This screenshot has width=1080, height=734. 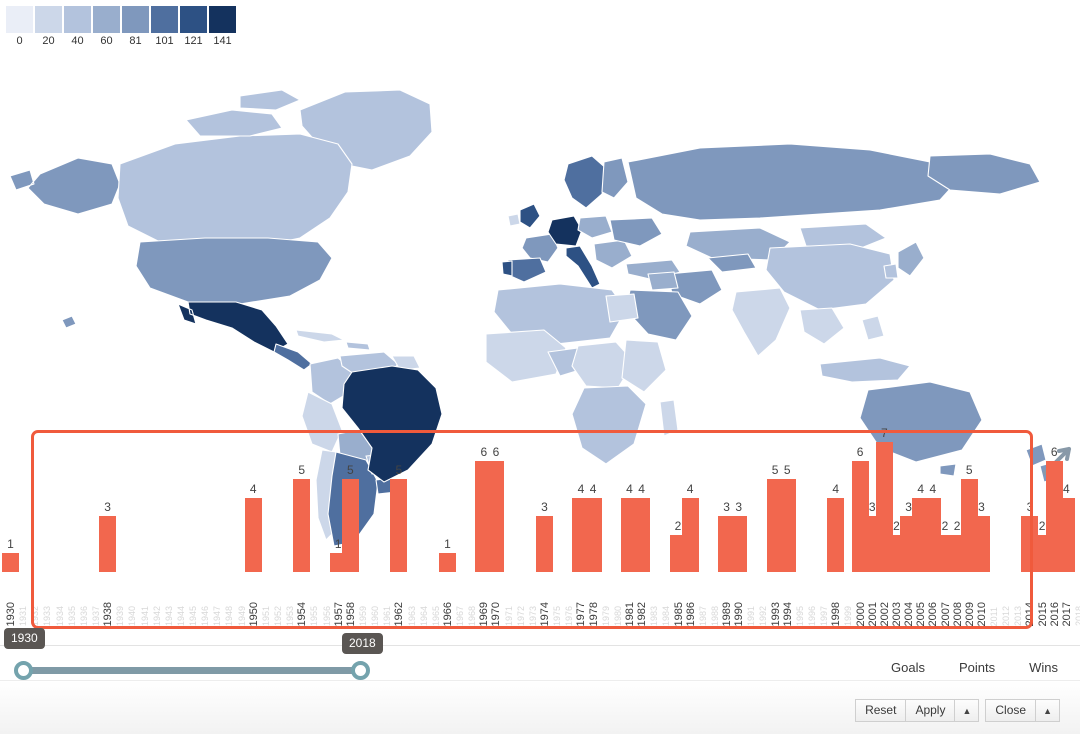 What do you see at coordinates (1055, 614) in the screenshot?
I see `axis-tick-2016: 2016` at bounding box center [1055, 614].